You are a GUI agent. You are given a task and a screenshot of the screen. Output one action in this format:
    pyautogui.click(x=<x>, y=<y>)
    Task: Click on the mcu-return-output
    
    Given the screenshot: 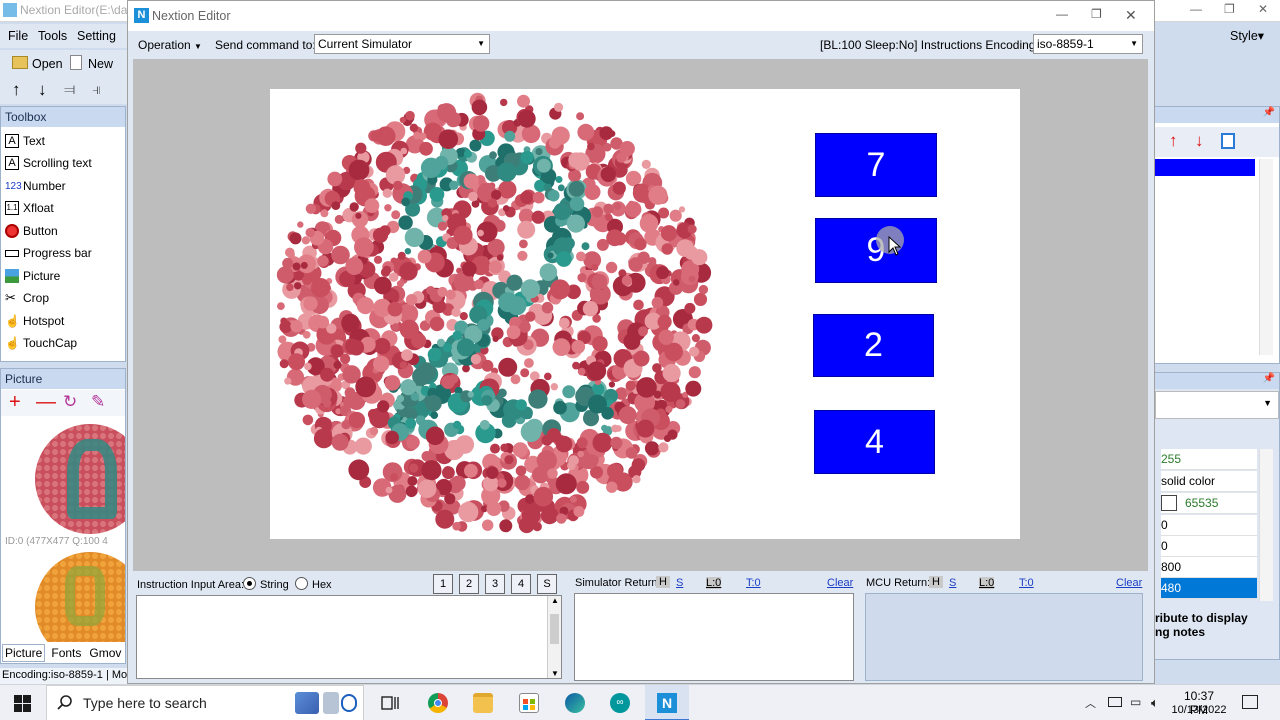 What is the action you would take?
    pyautogui.click(x=1004, y=637)
    